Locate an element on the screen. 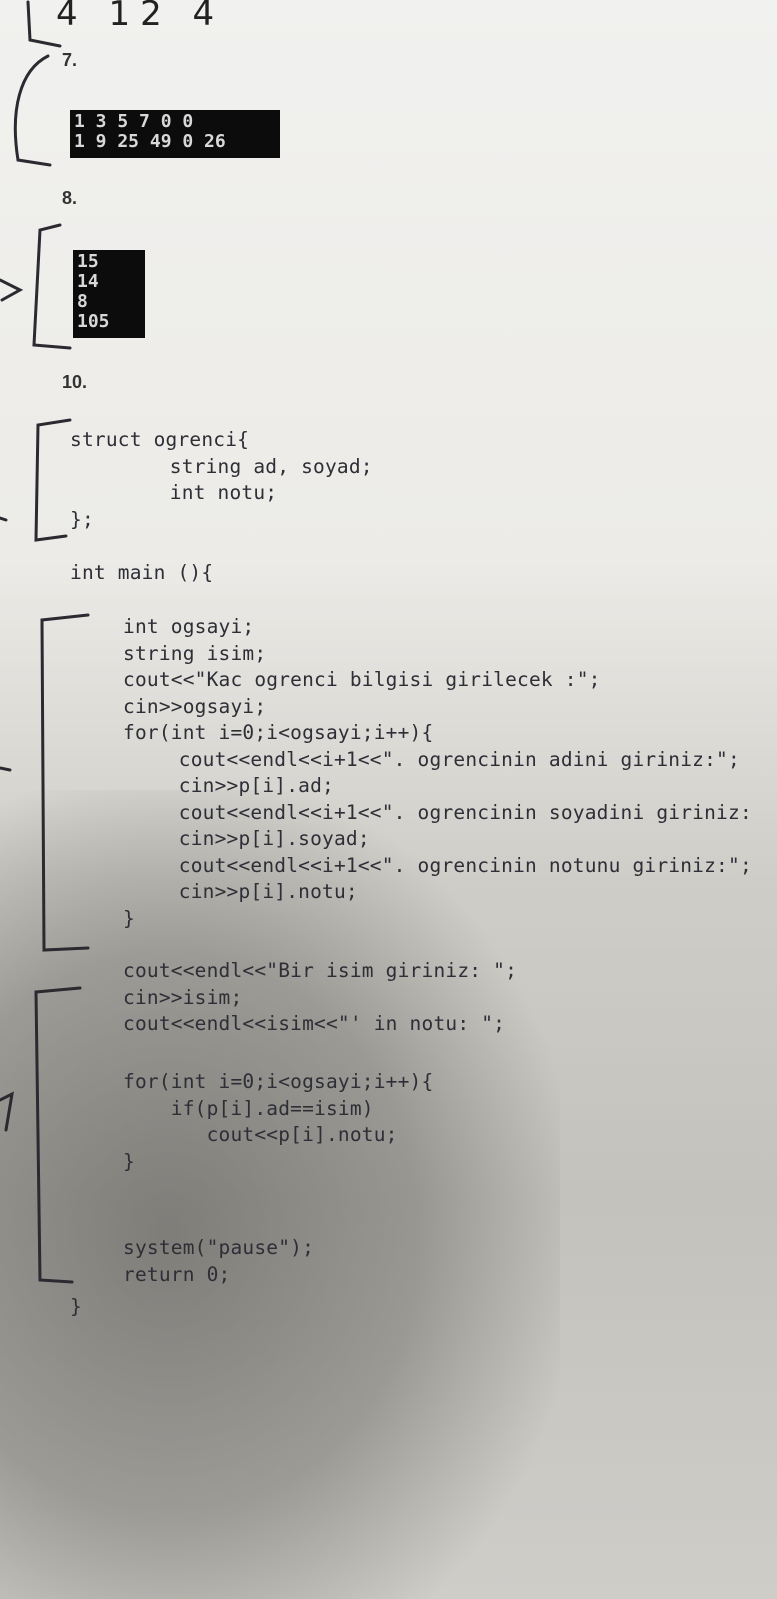  code-line: cin>>p[i].ad; is located at coordinates (232, 785).